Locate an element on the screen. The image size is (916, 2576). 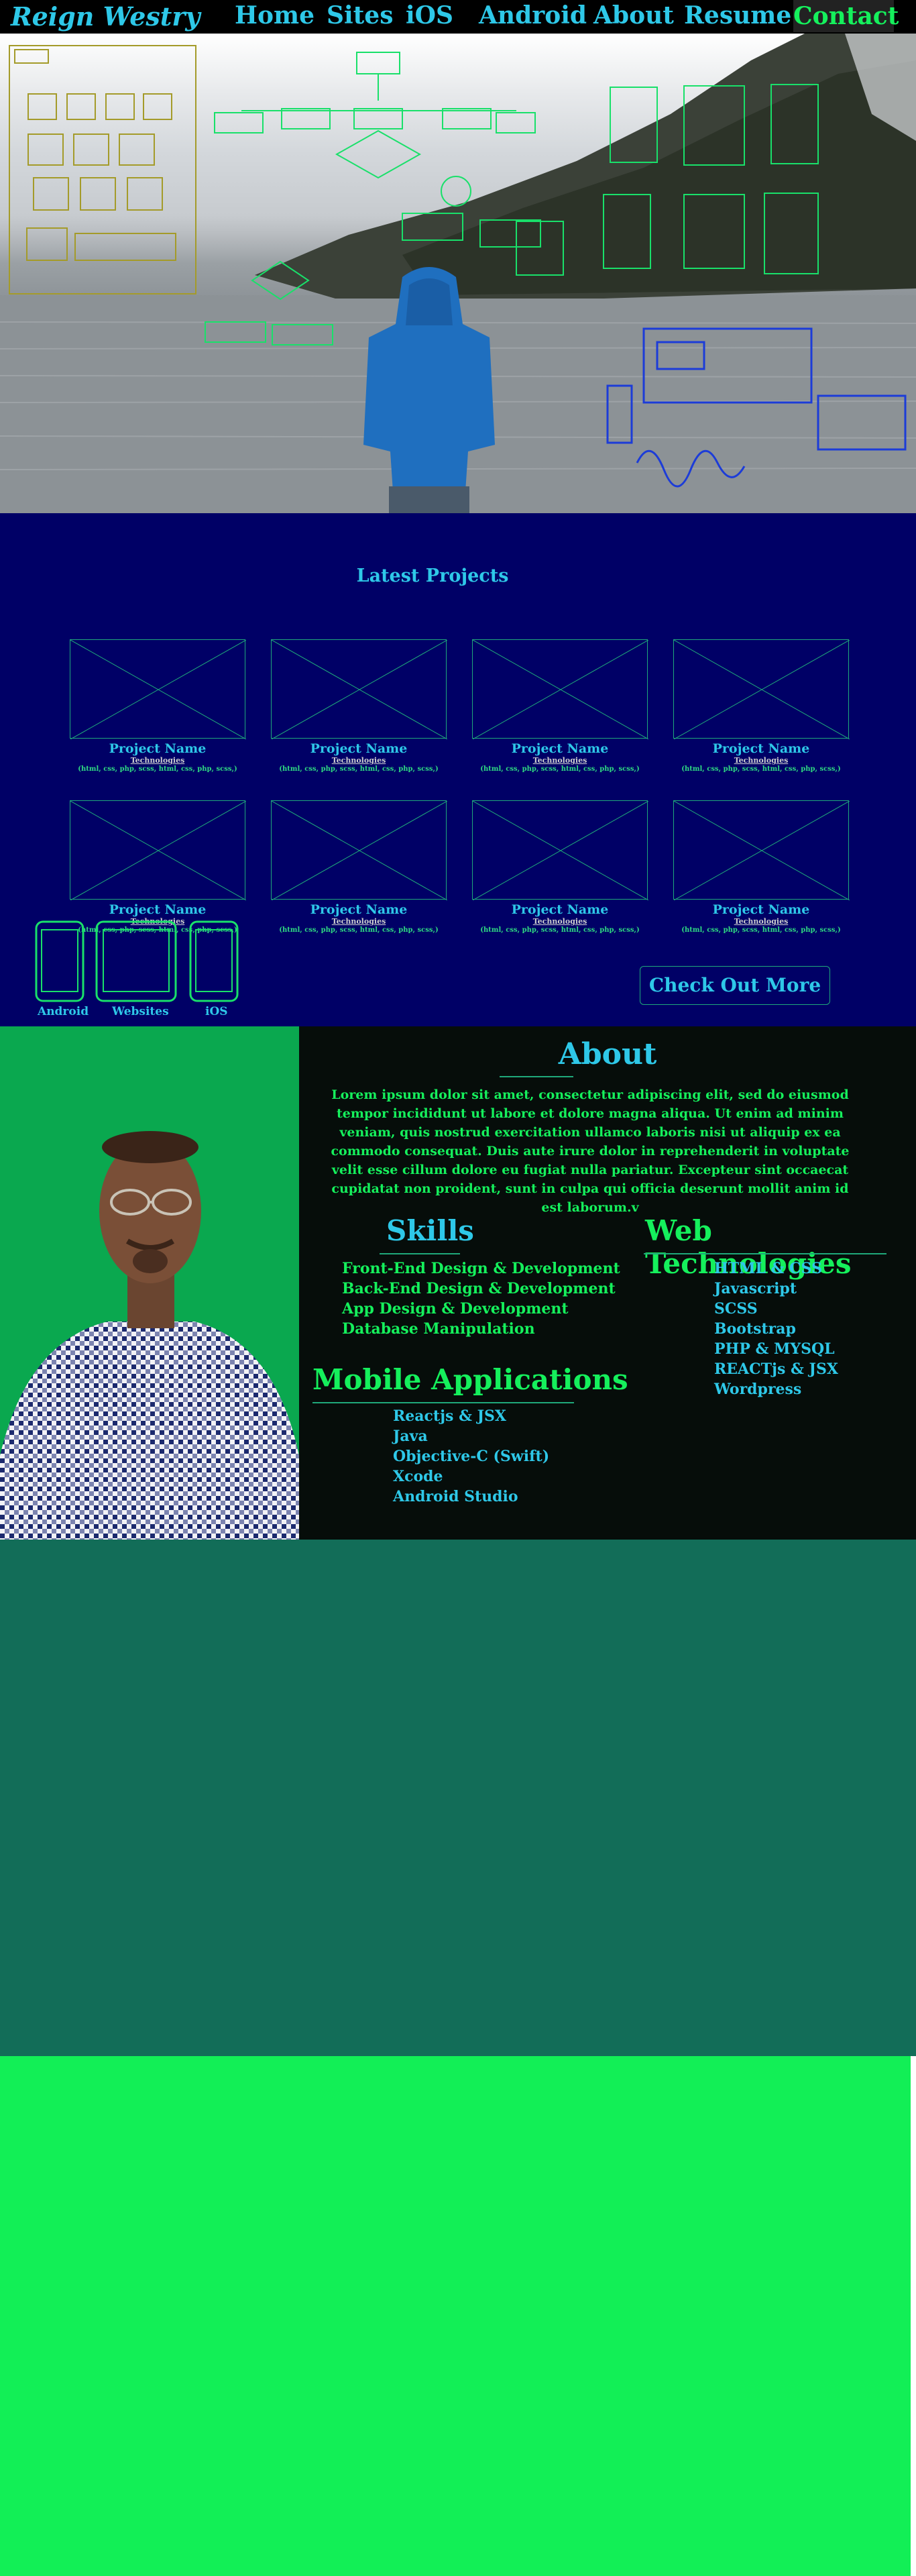
skill-item: App Design & Development is located at coordinates (455, 1309).